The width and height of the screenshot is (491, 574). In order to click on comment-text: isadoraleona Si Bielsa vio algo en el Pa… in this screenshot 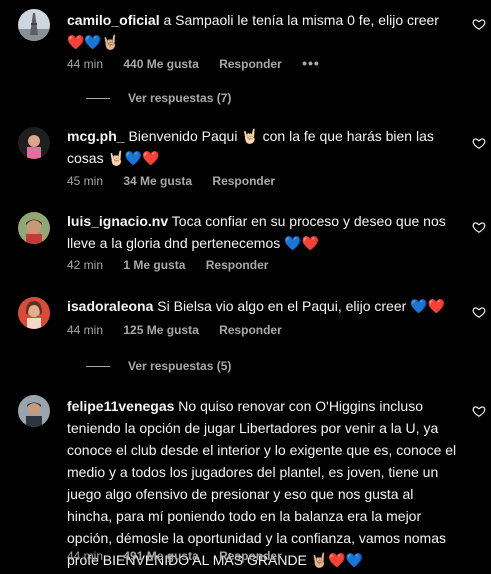, I will do `click(263, 306)`.